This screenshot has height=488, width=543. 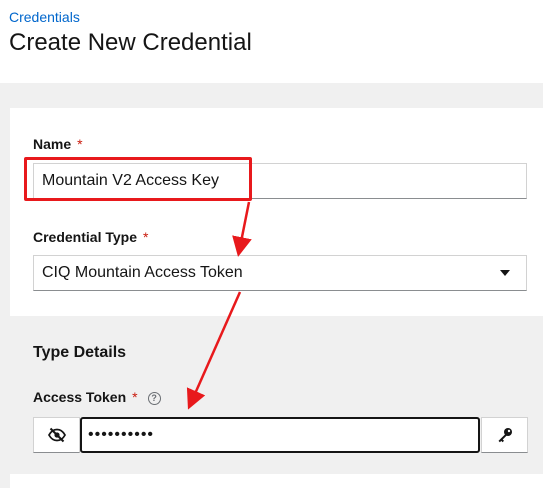 What do you see at coordinates (130, 42) in the screenshot?
I see `page-title: Create New Credential` at bounding box center [130, 42].